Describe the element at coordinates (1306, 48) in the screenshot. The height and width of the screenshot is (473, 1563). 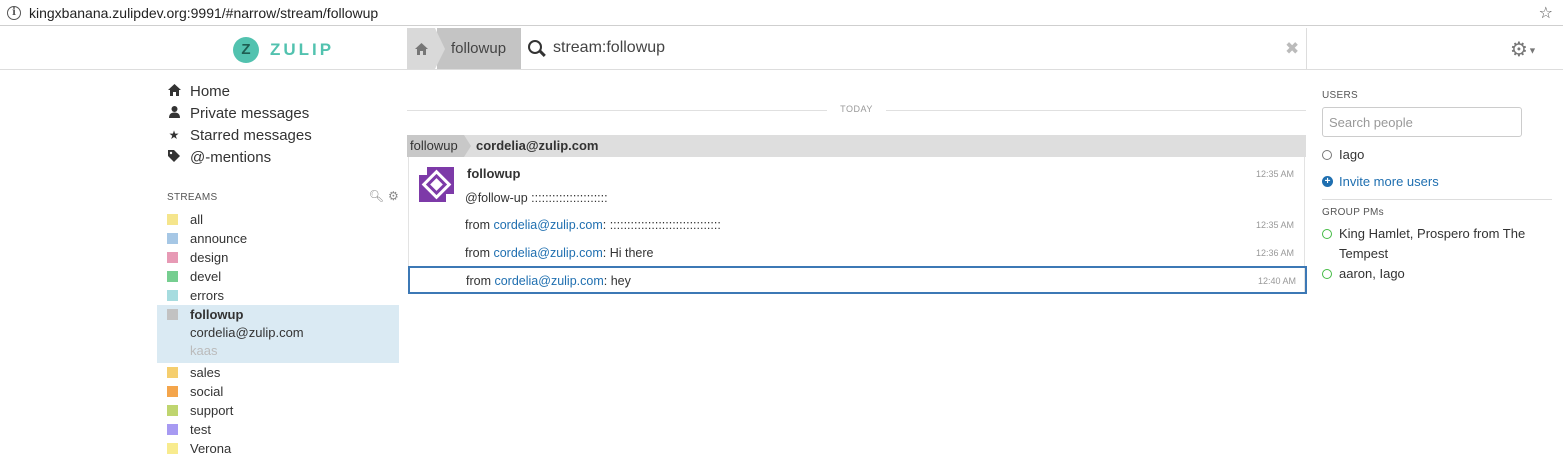
I see `header-divider` at that location.